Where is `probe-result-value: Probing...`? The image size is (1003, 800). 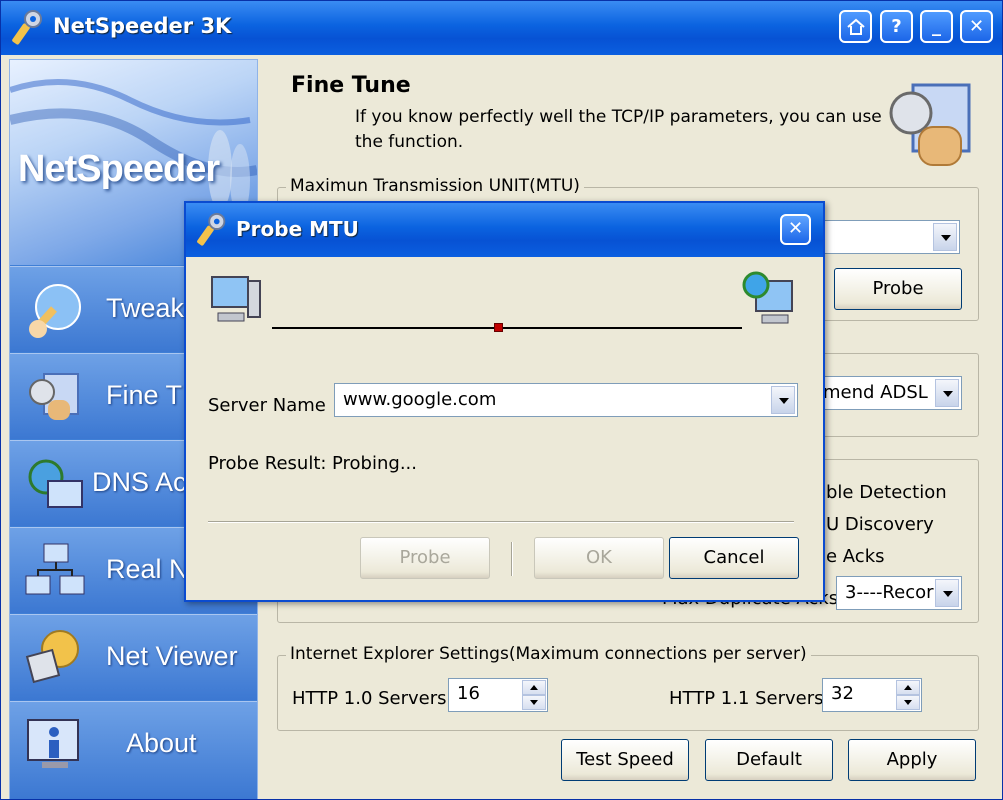 probe-result-value: Probing... is located at coordinates (374, 463).